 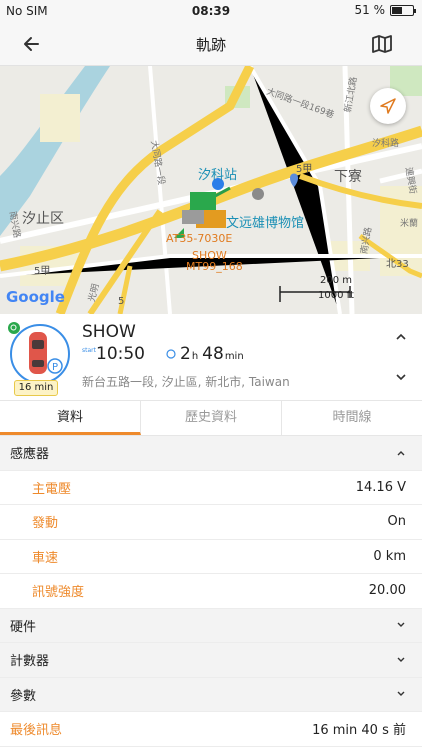 What do you see at coordinates (409, 224) in the screenshot?
I see `street-label-9: 米蘭` at bounding box center [409, 224].